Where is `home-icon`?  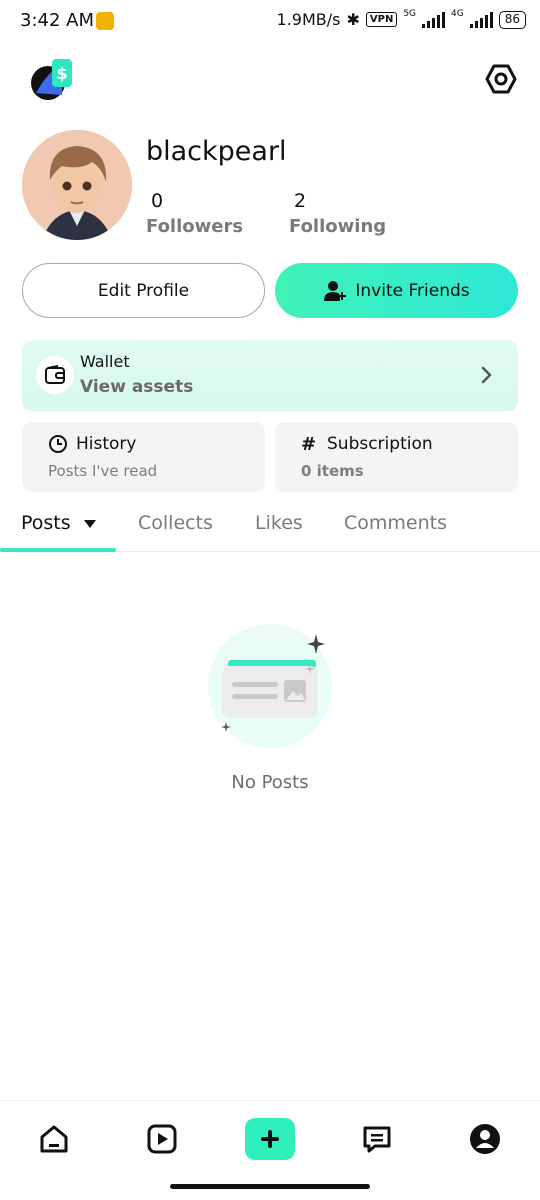
home-icon is located at coordinates (54, 1139).